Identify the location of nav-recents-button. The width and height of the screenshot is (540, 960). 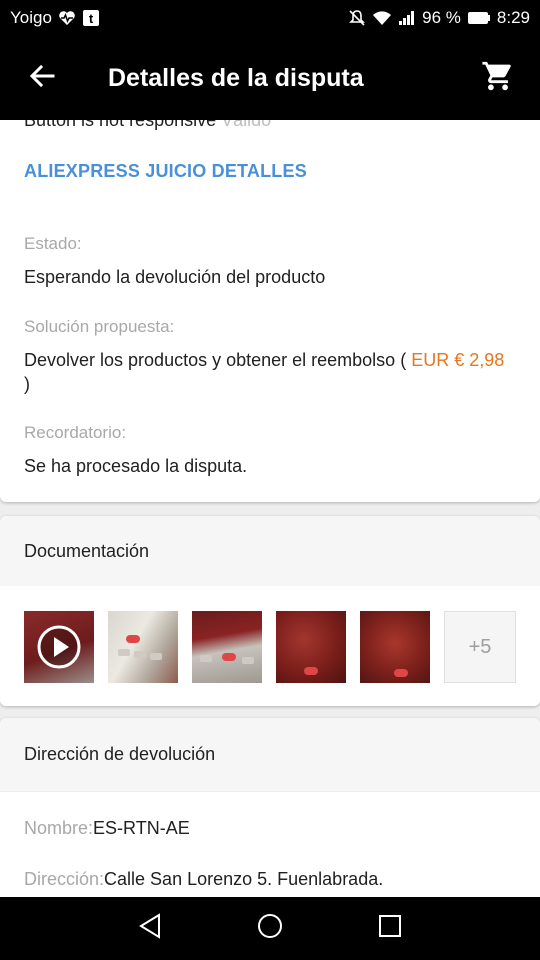
(390, 929).